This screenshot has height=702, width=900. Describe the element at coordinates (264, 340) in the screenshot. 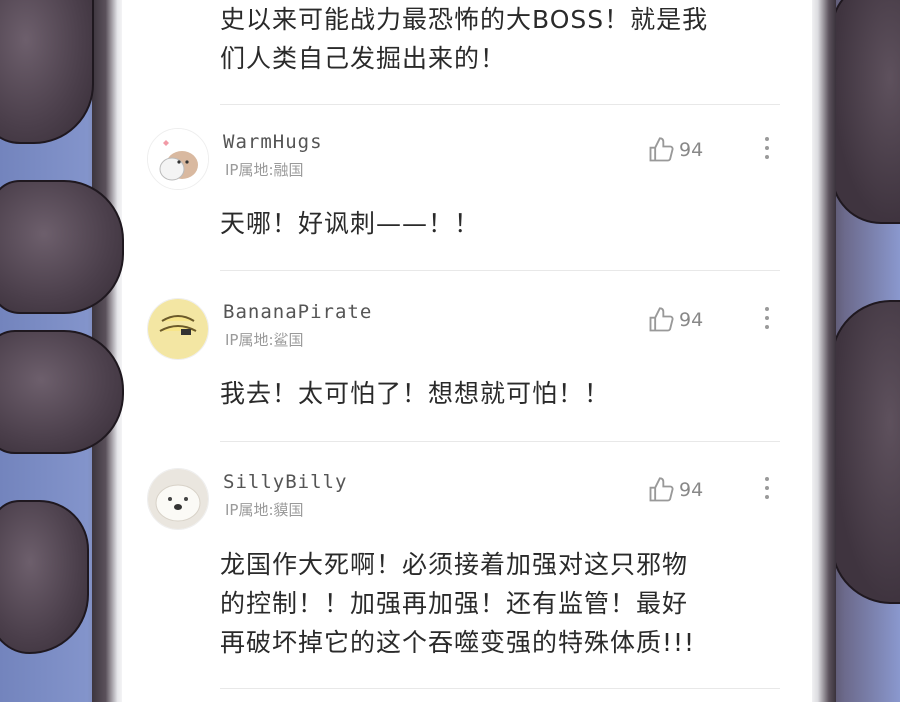

I see `ip-location: IP属地:鲨国` at that location.